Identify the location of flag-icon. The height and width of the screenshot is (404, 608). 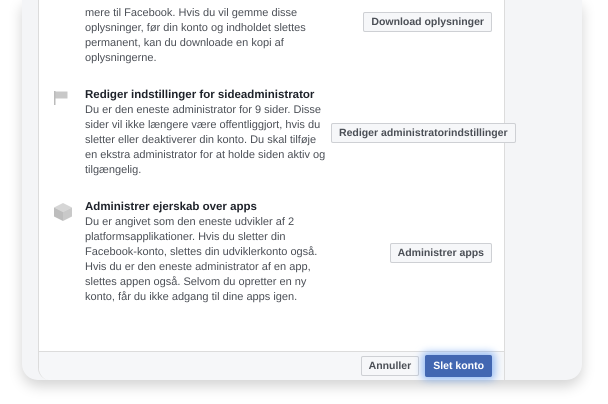
(61, 98).